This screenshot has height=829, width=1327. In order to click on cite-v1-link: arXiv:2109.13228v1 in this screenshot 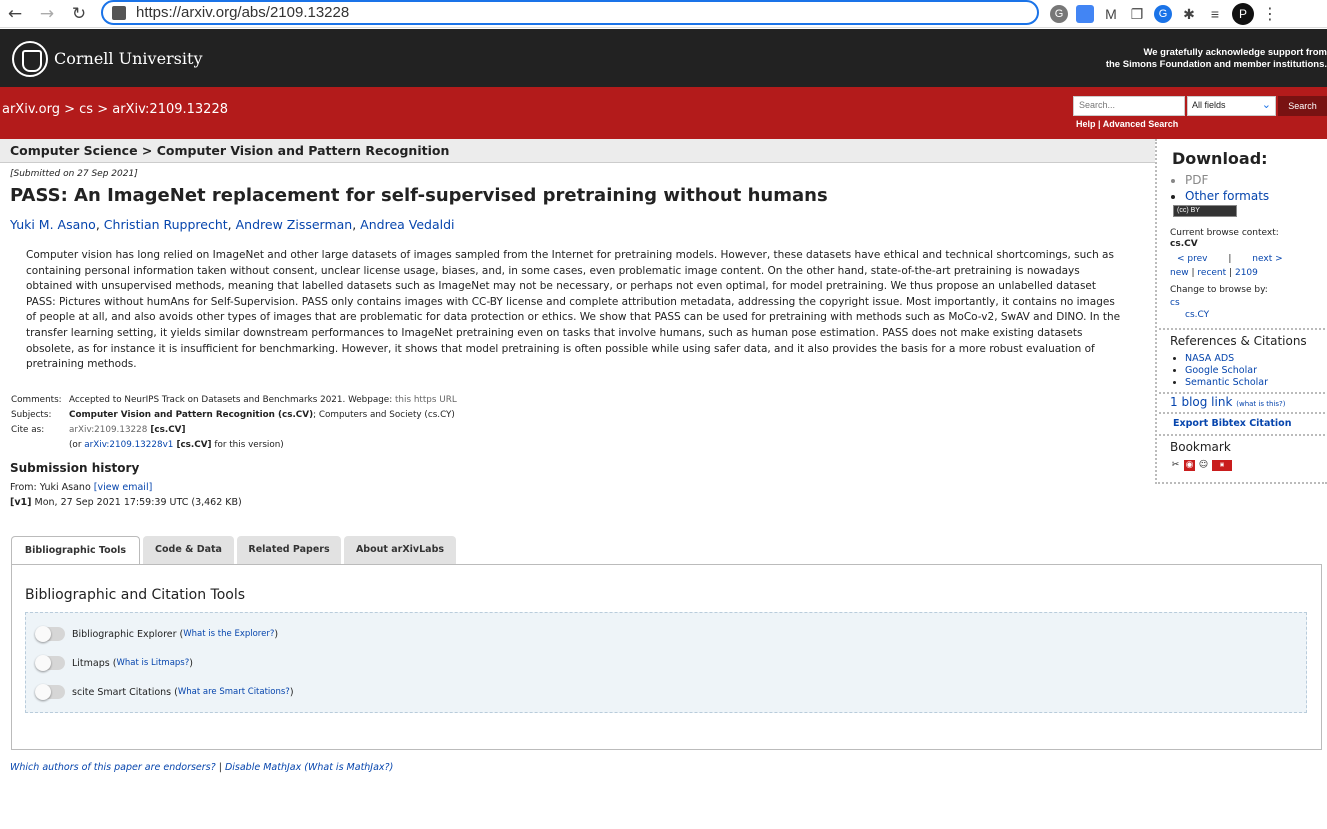, I will do `click(128, 445)`.